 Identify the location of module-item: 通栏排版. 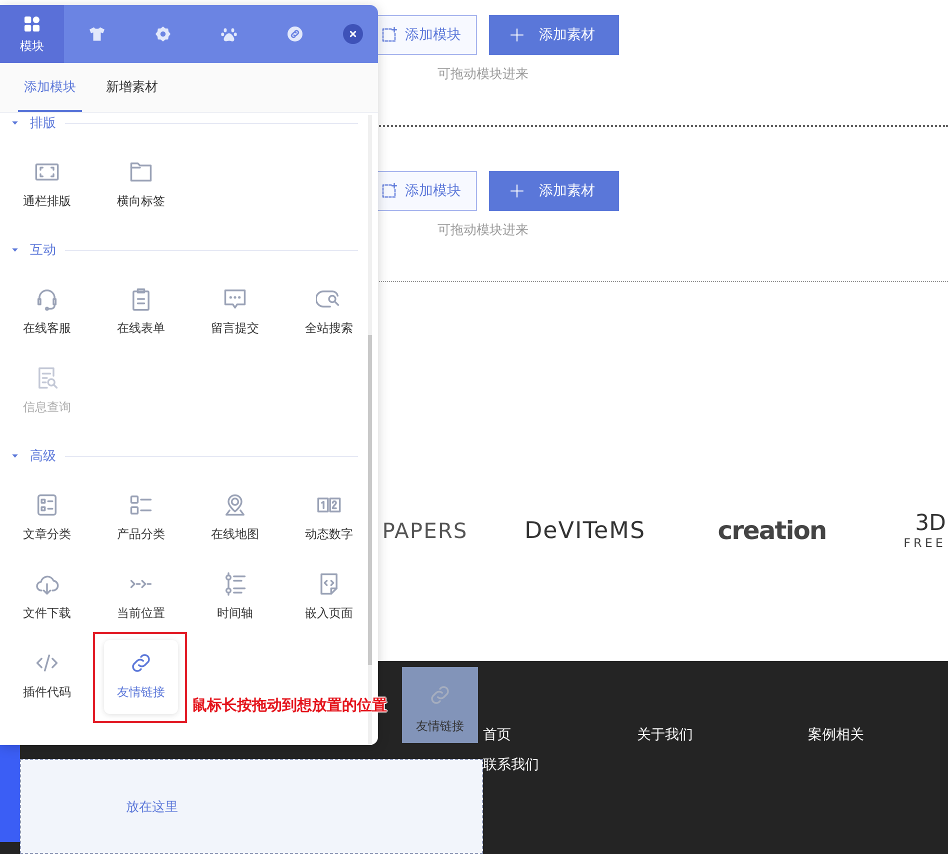
(47, 186).